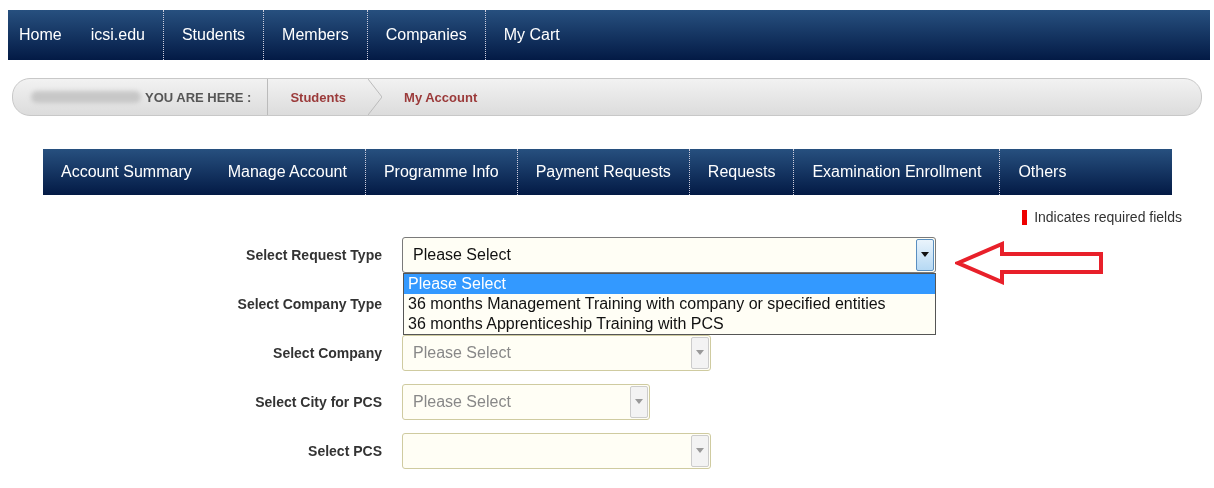  I want to click on nav-link: Companies, so click(425, 35).